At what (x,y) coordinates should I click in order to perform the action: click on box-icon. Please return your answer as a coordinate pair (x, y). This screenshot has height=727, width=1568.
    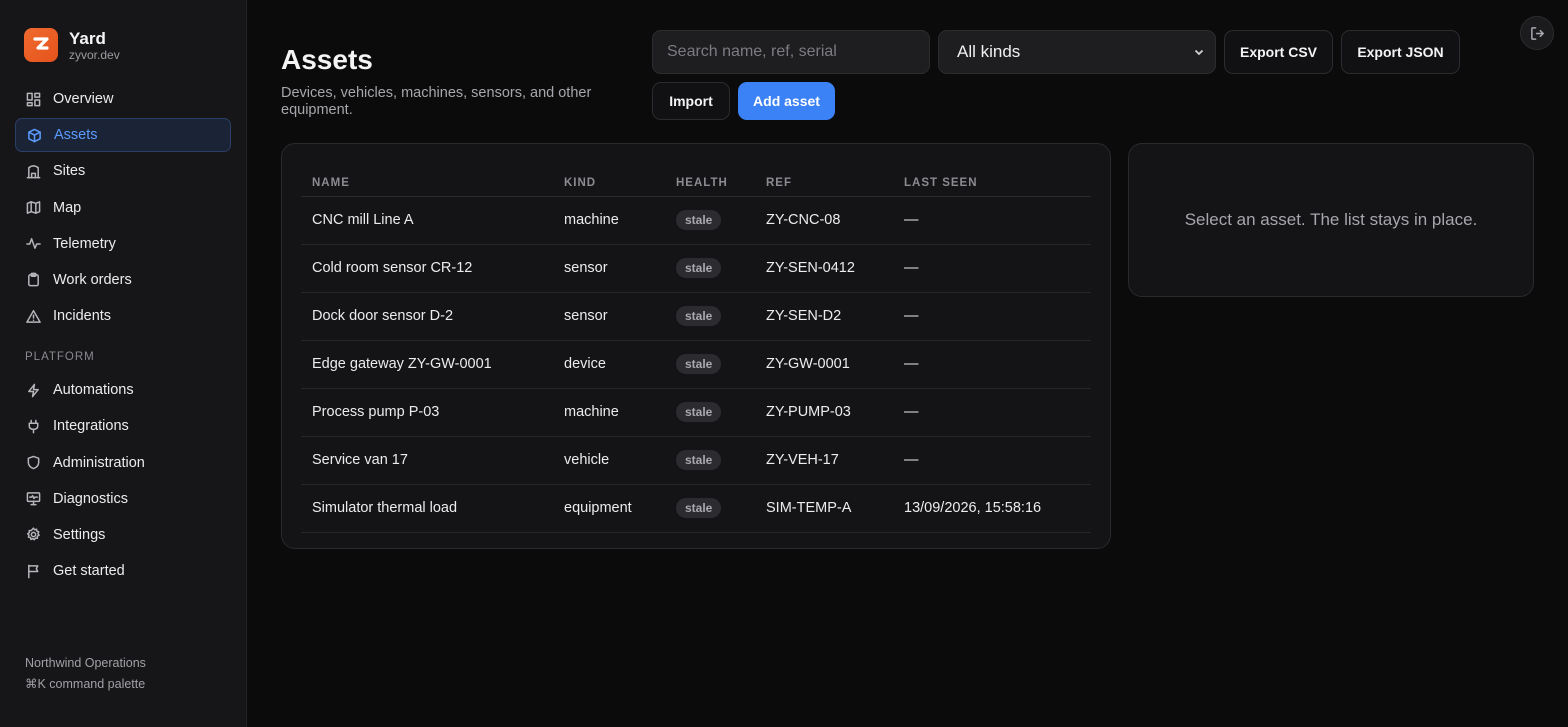
    Looking at the image, I should click on (34, 135).